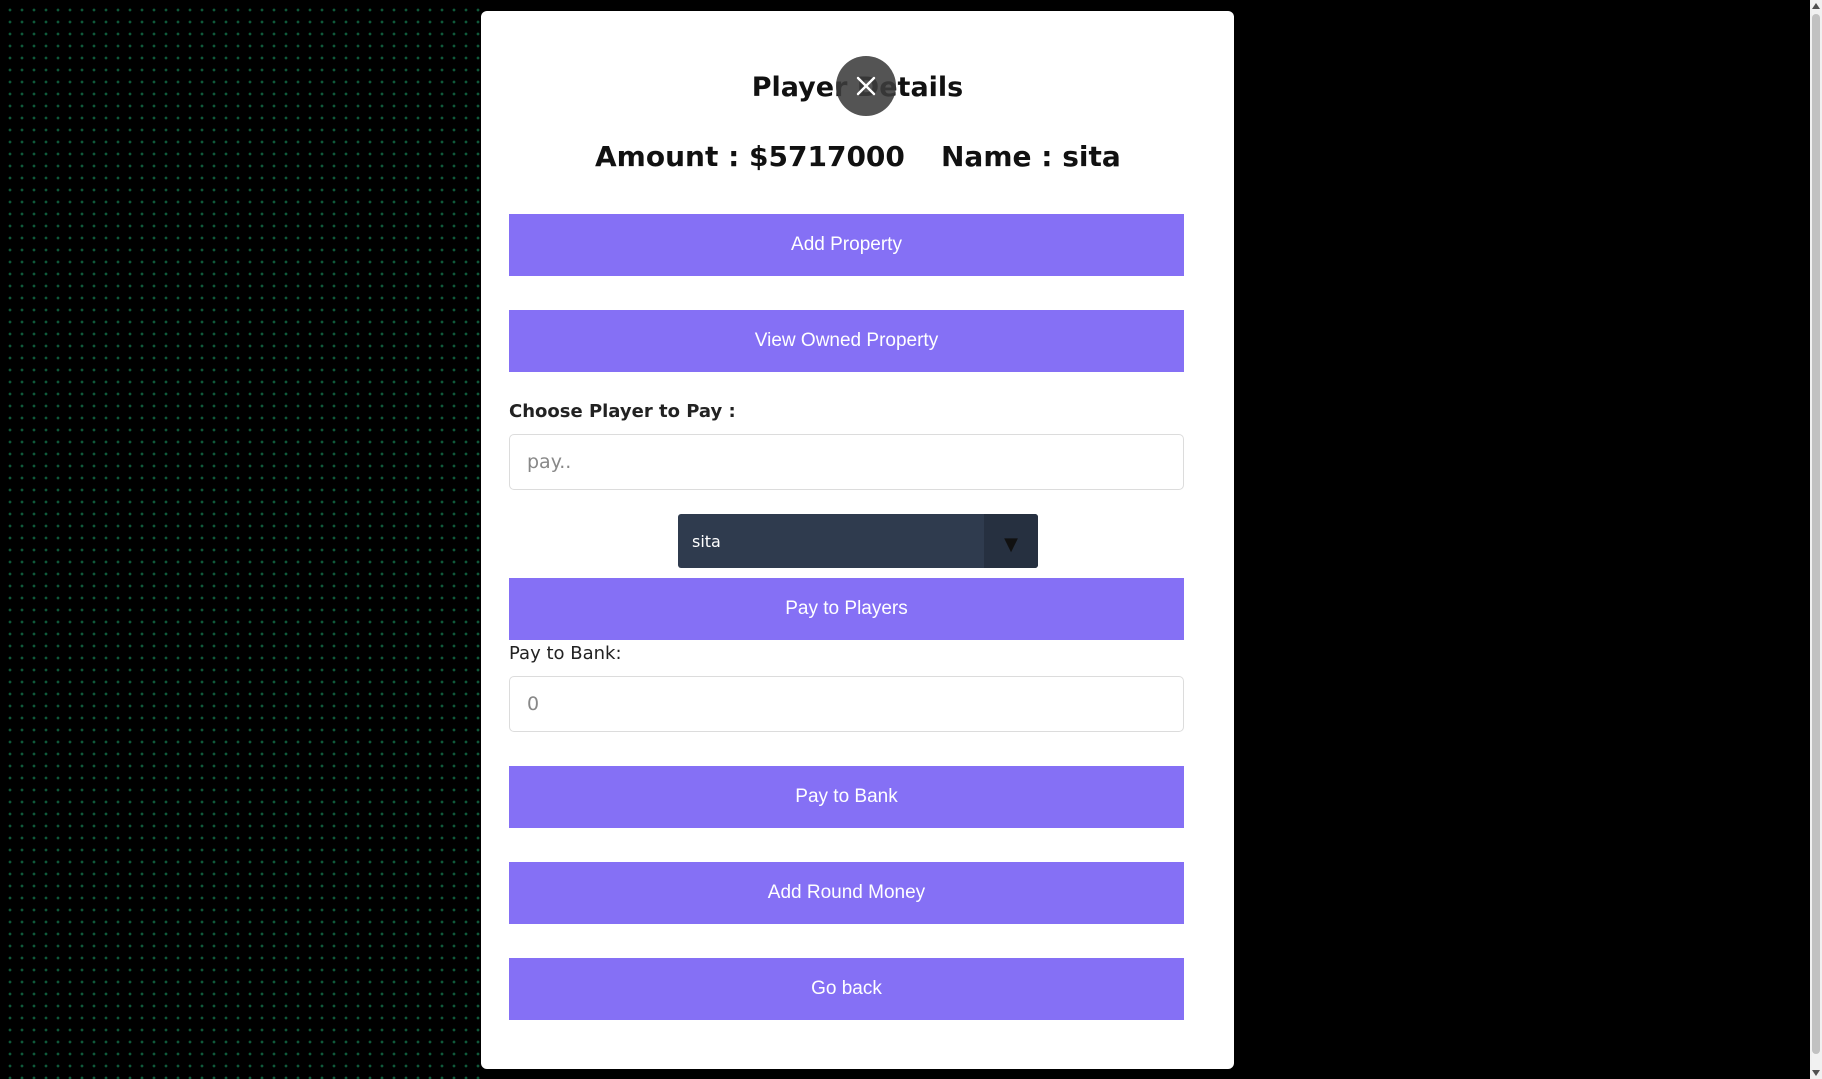 This screenshot has width=1822, height=1079. I want to click on close-icon, so click(866, 86).